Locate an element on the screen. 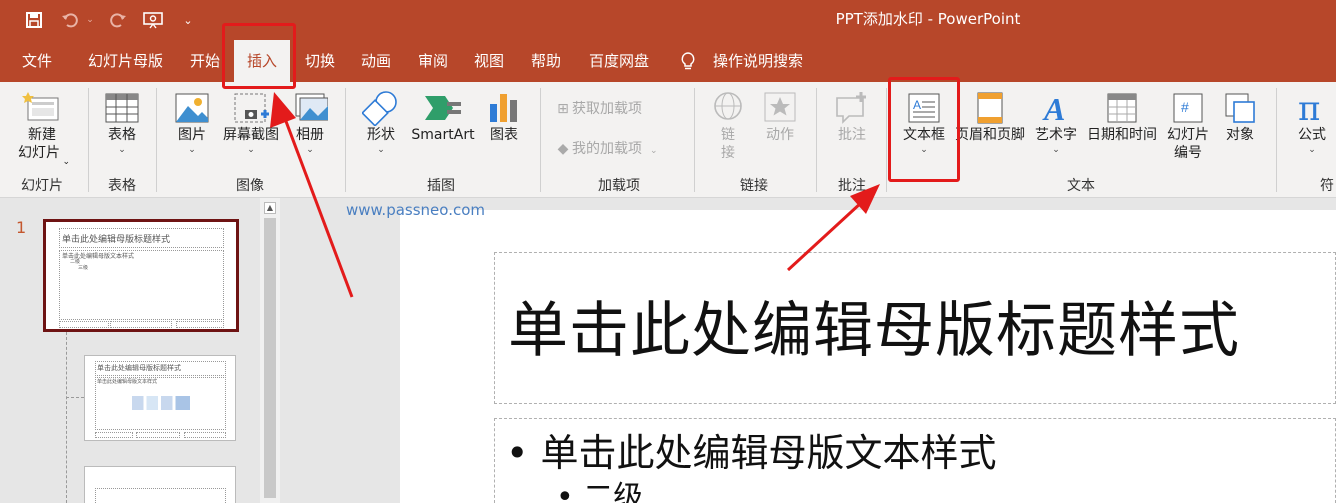  arrow-to-textbox is located at coordinates (825, 236).